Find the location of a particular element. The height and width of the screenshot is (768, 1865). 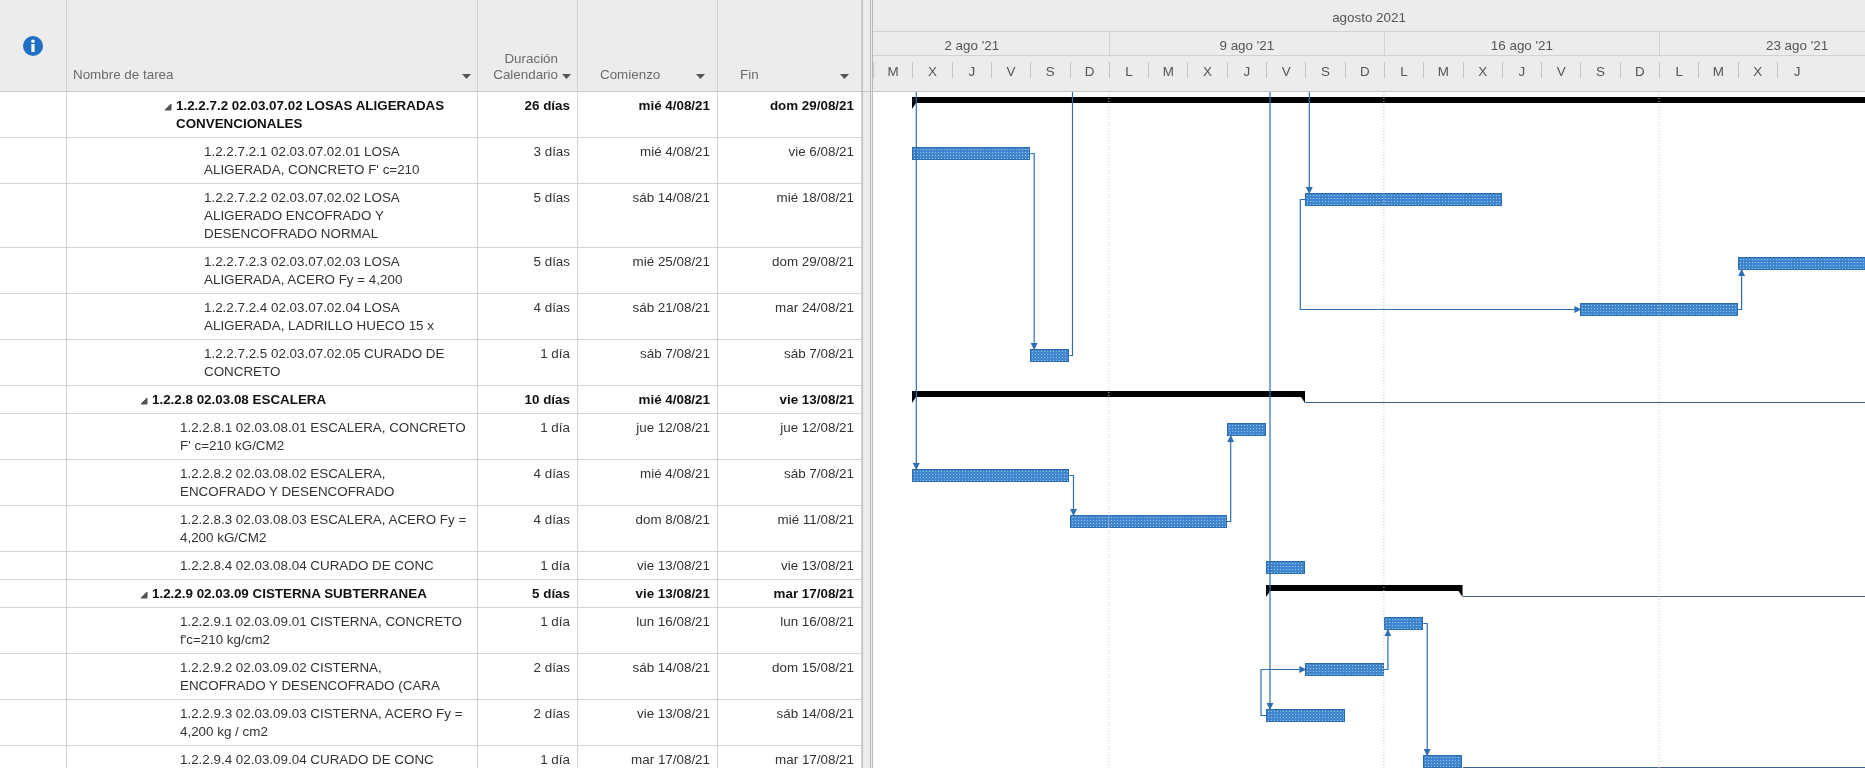

task-name: 1.2.2.9.4 02.03.09.04 CURADO DE CONC is located at coordinates (307, 759).